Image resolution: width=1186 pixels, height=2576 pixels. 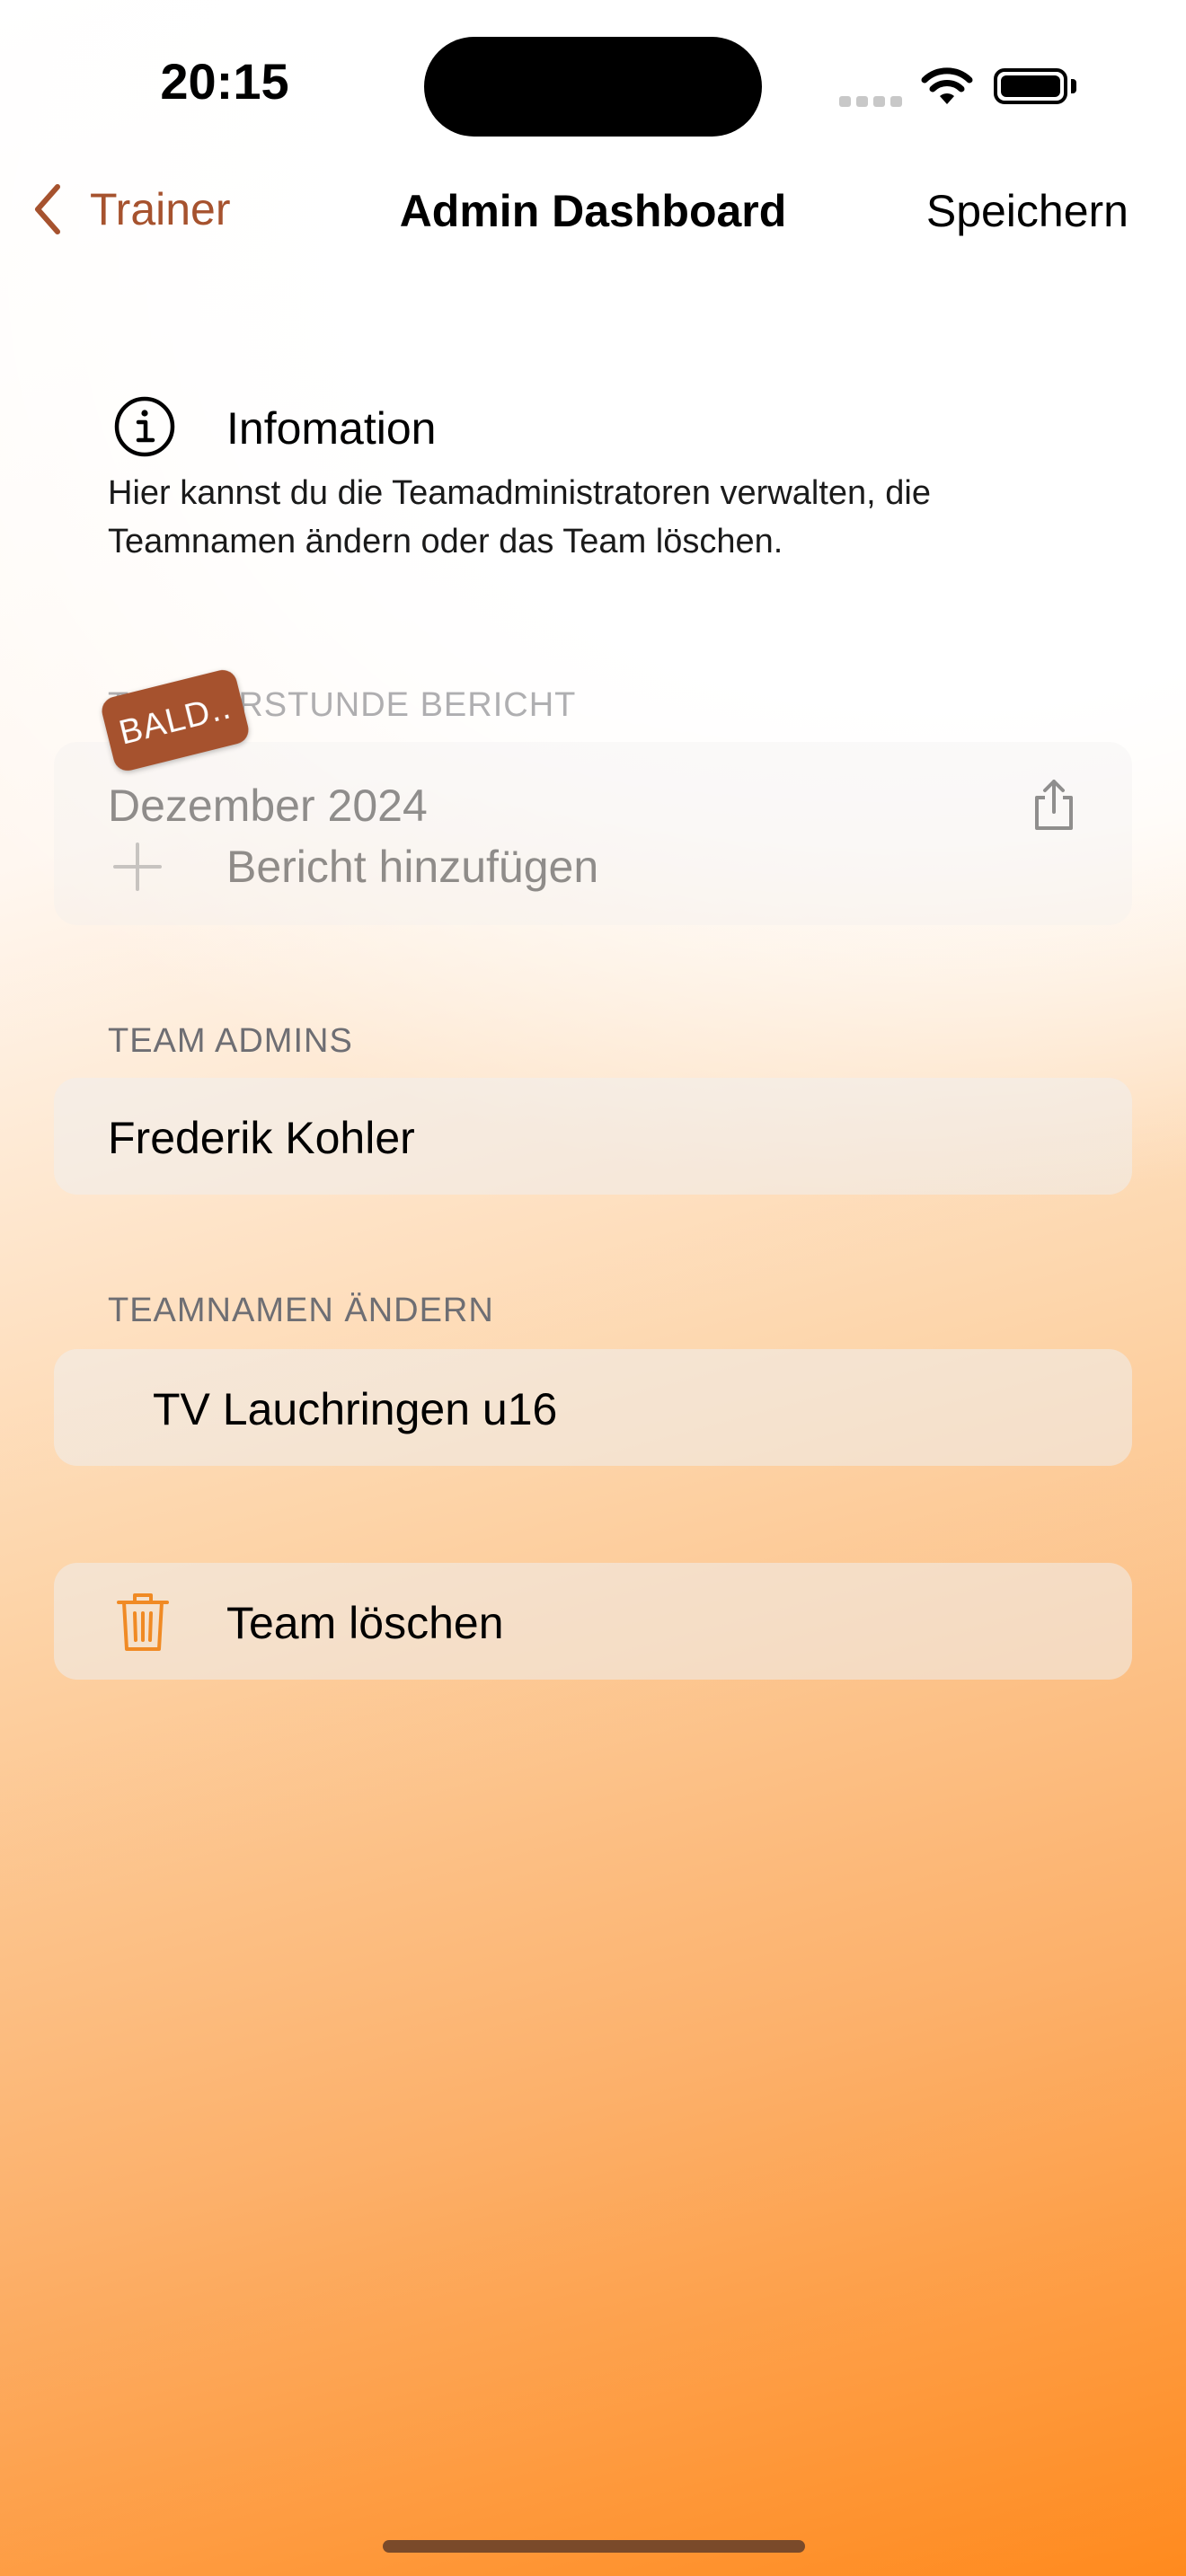 I want to click on cellular-signal-icon, so click(x=873, y=103).